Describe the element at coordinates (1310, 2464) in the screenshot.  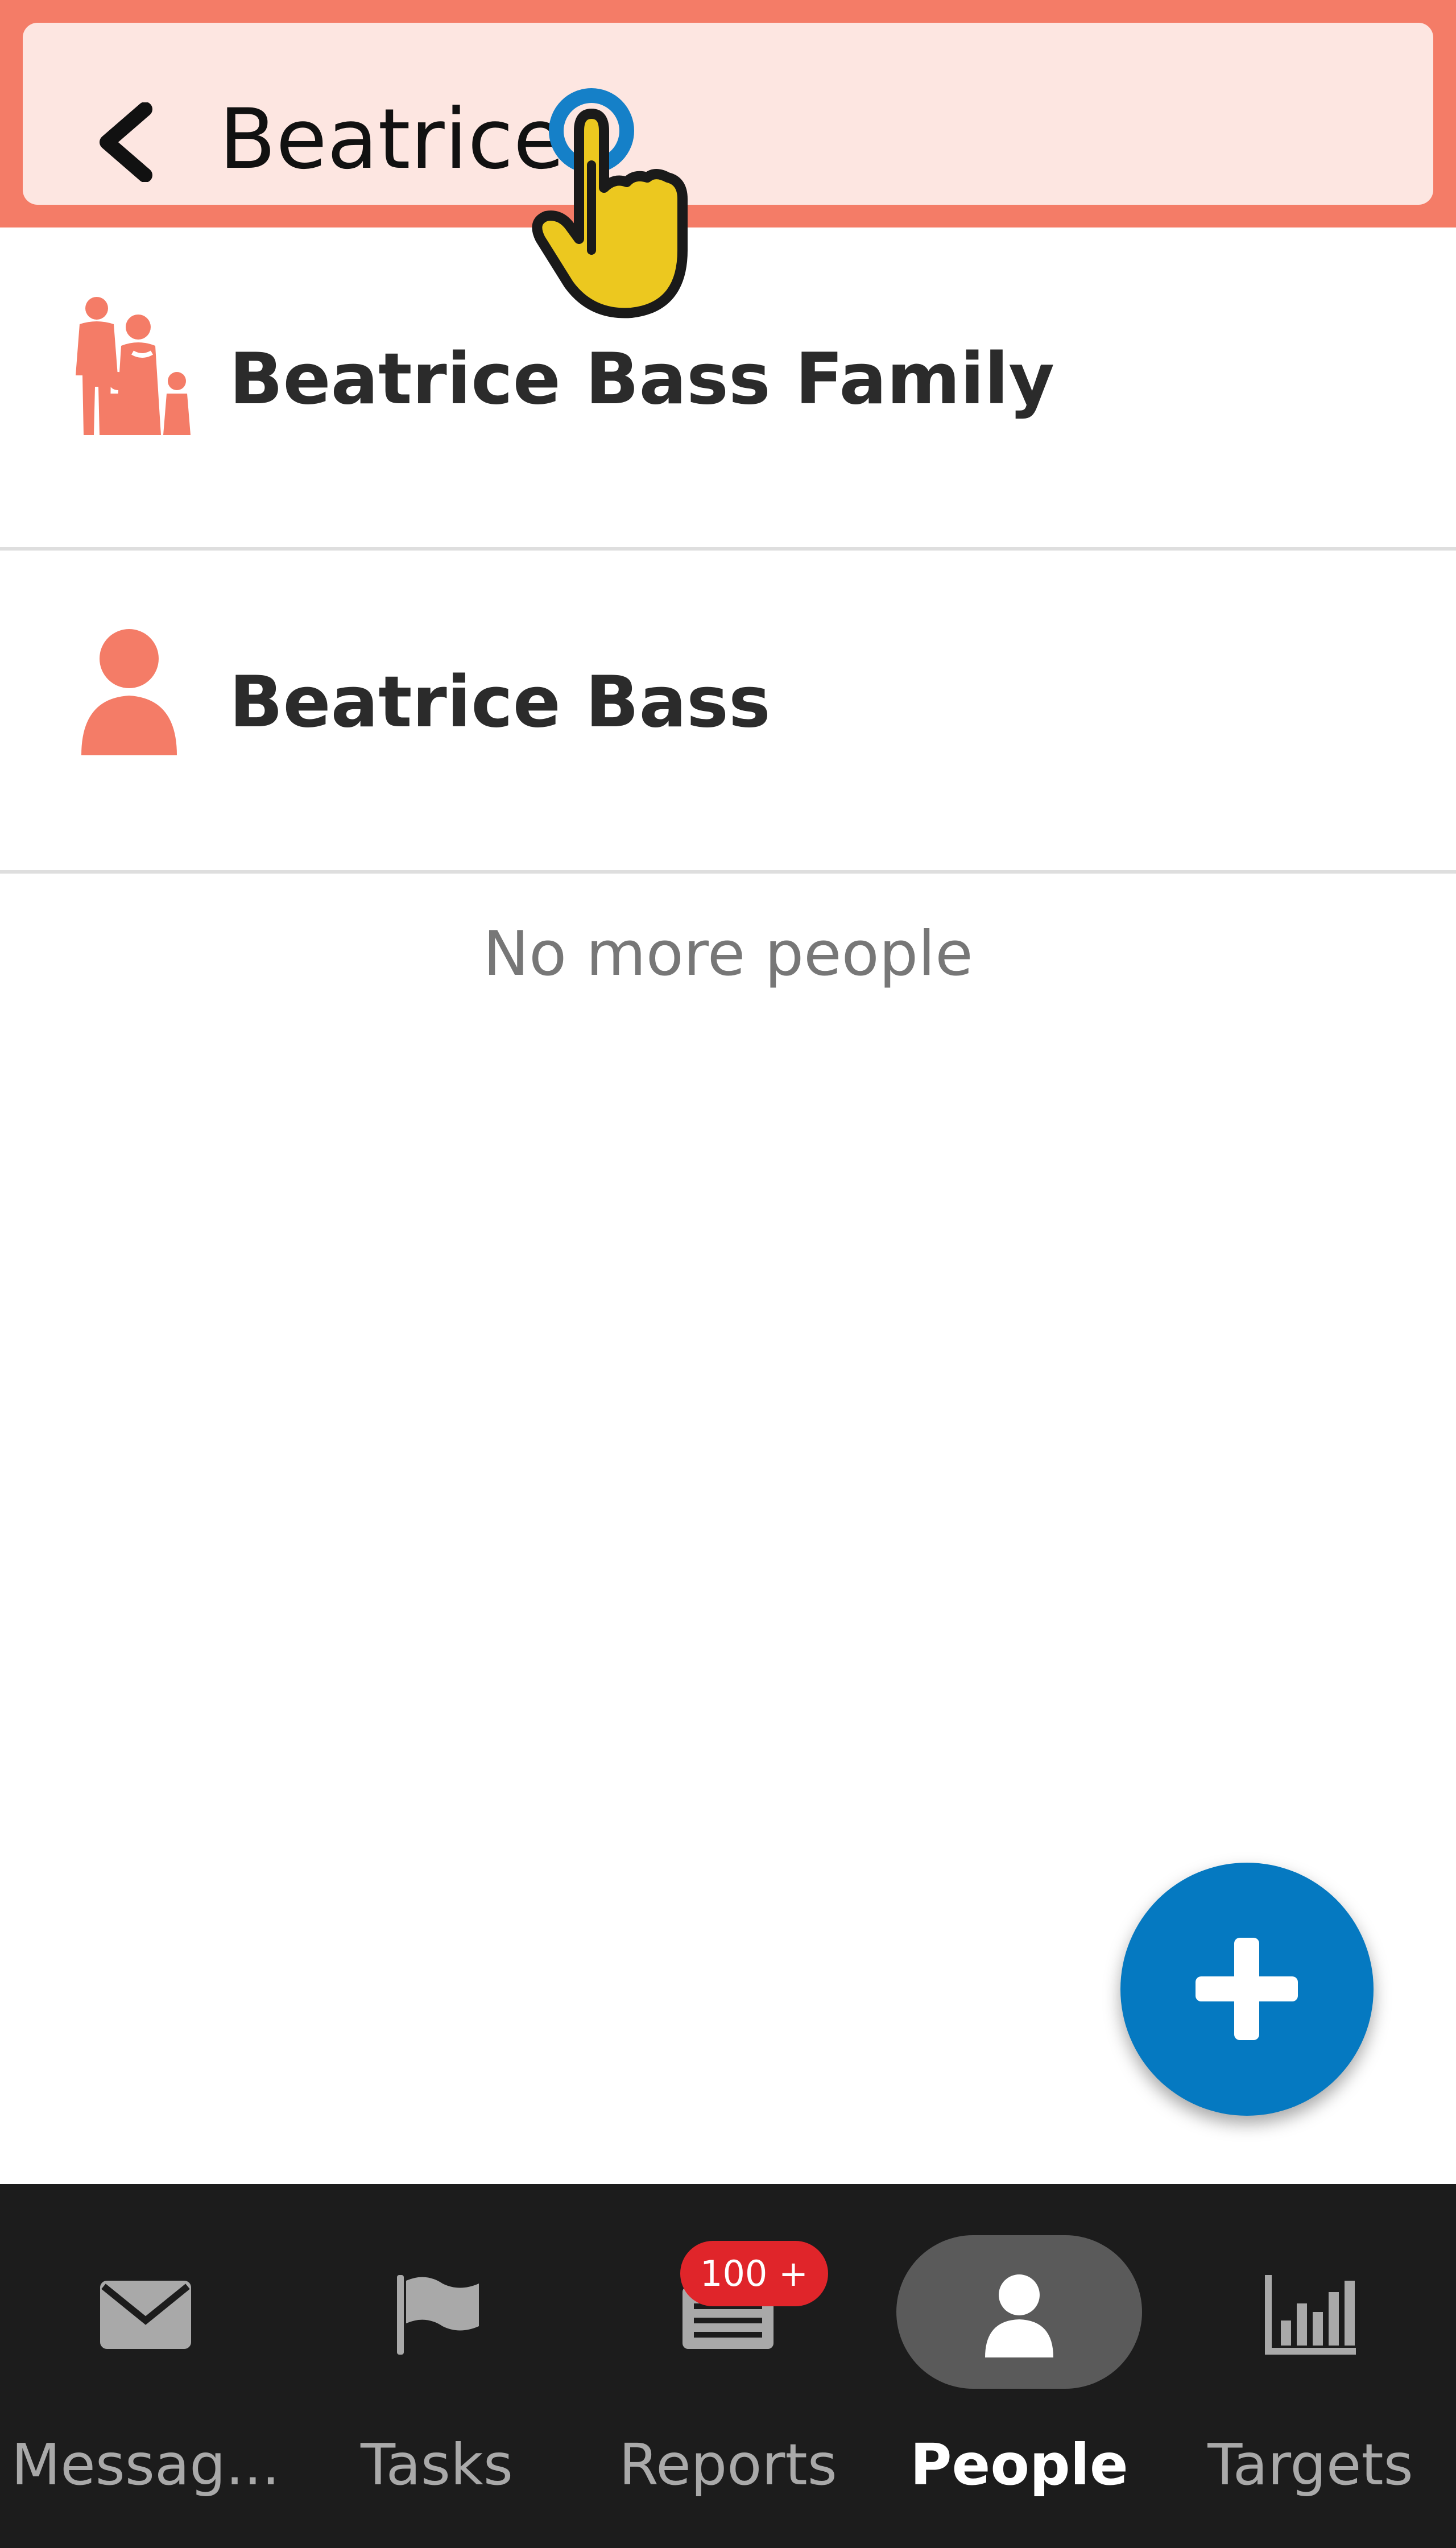
I see `nav-label: Targets` at that location.